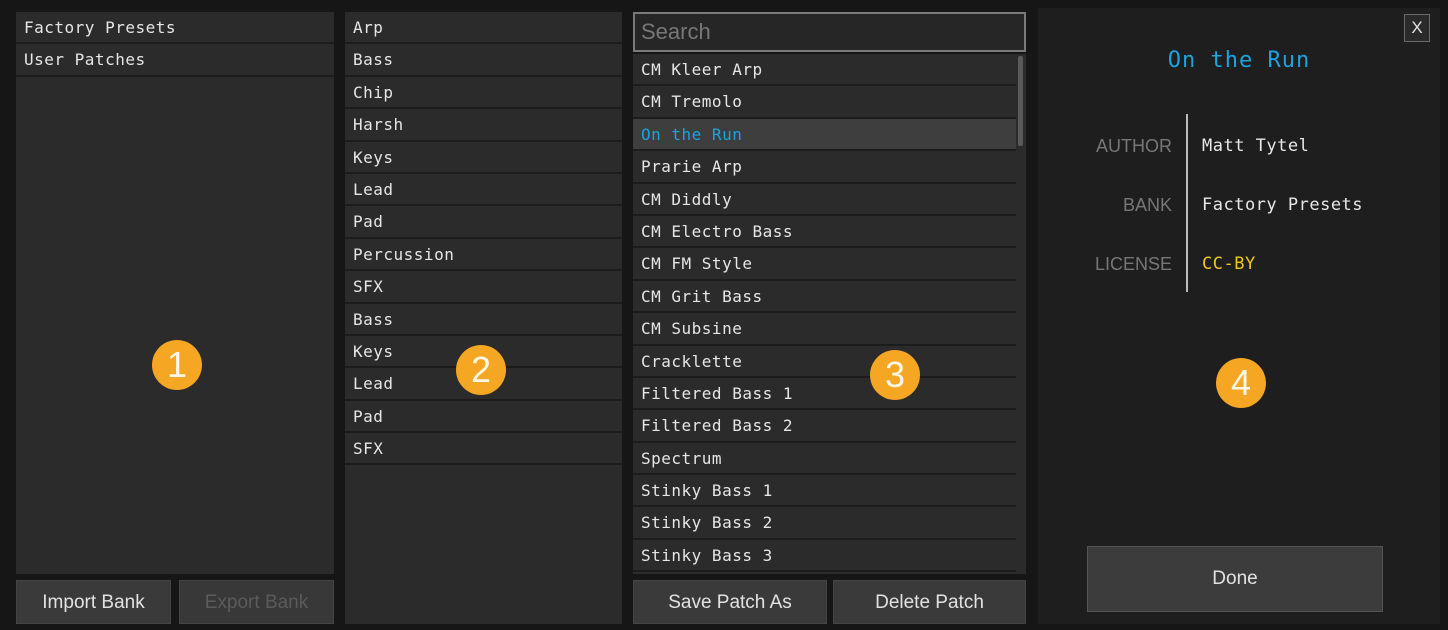  What do you see at coordinates (824, 135) in the screenshot?
I see `patch-item-selected: On the Run` at bounding box center [824, 135].